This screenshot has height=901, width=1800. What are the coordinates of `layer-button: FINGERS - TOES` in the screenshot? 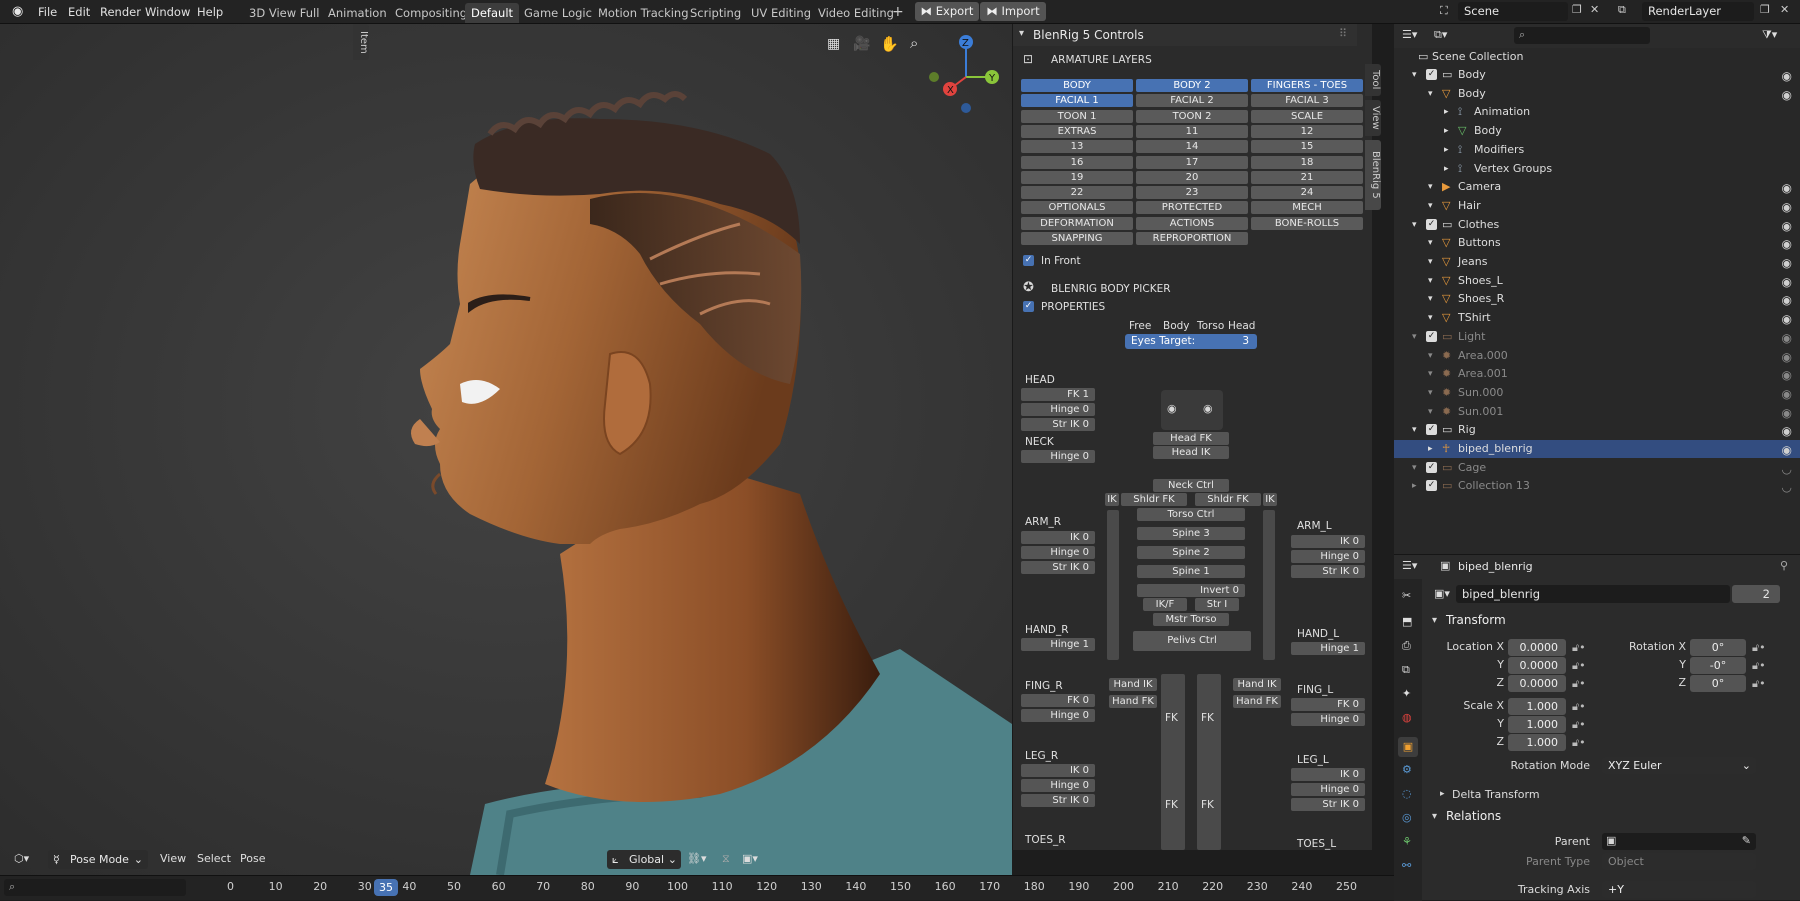 It's located at (1307, 85).